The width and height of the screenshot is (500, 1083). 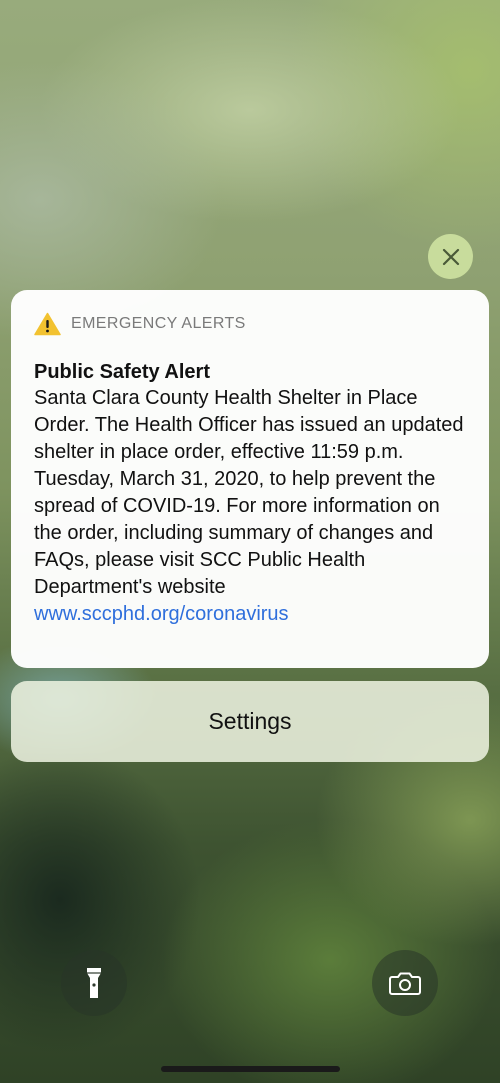 I want to click on settings-button: Settings, so click(x=250, y=721).